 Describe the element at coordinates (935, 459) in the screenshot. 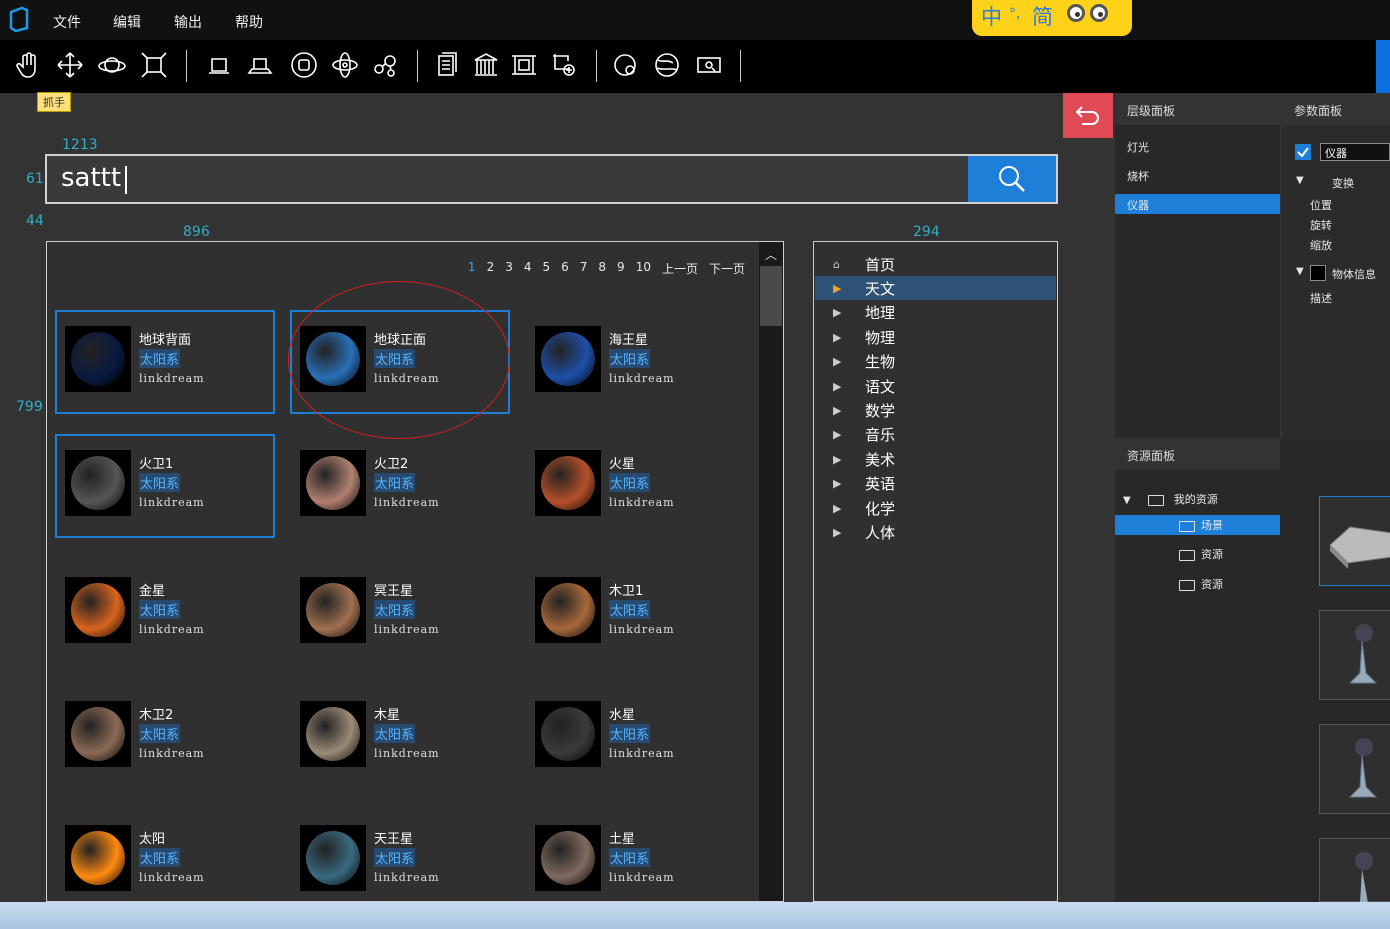

I see `category-item: ▶ 美术` at that location.